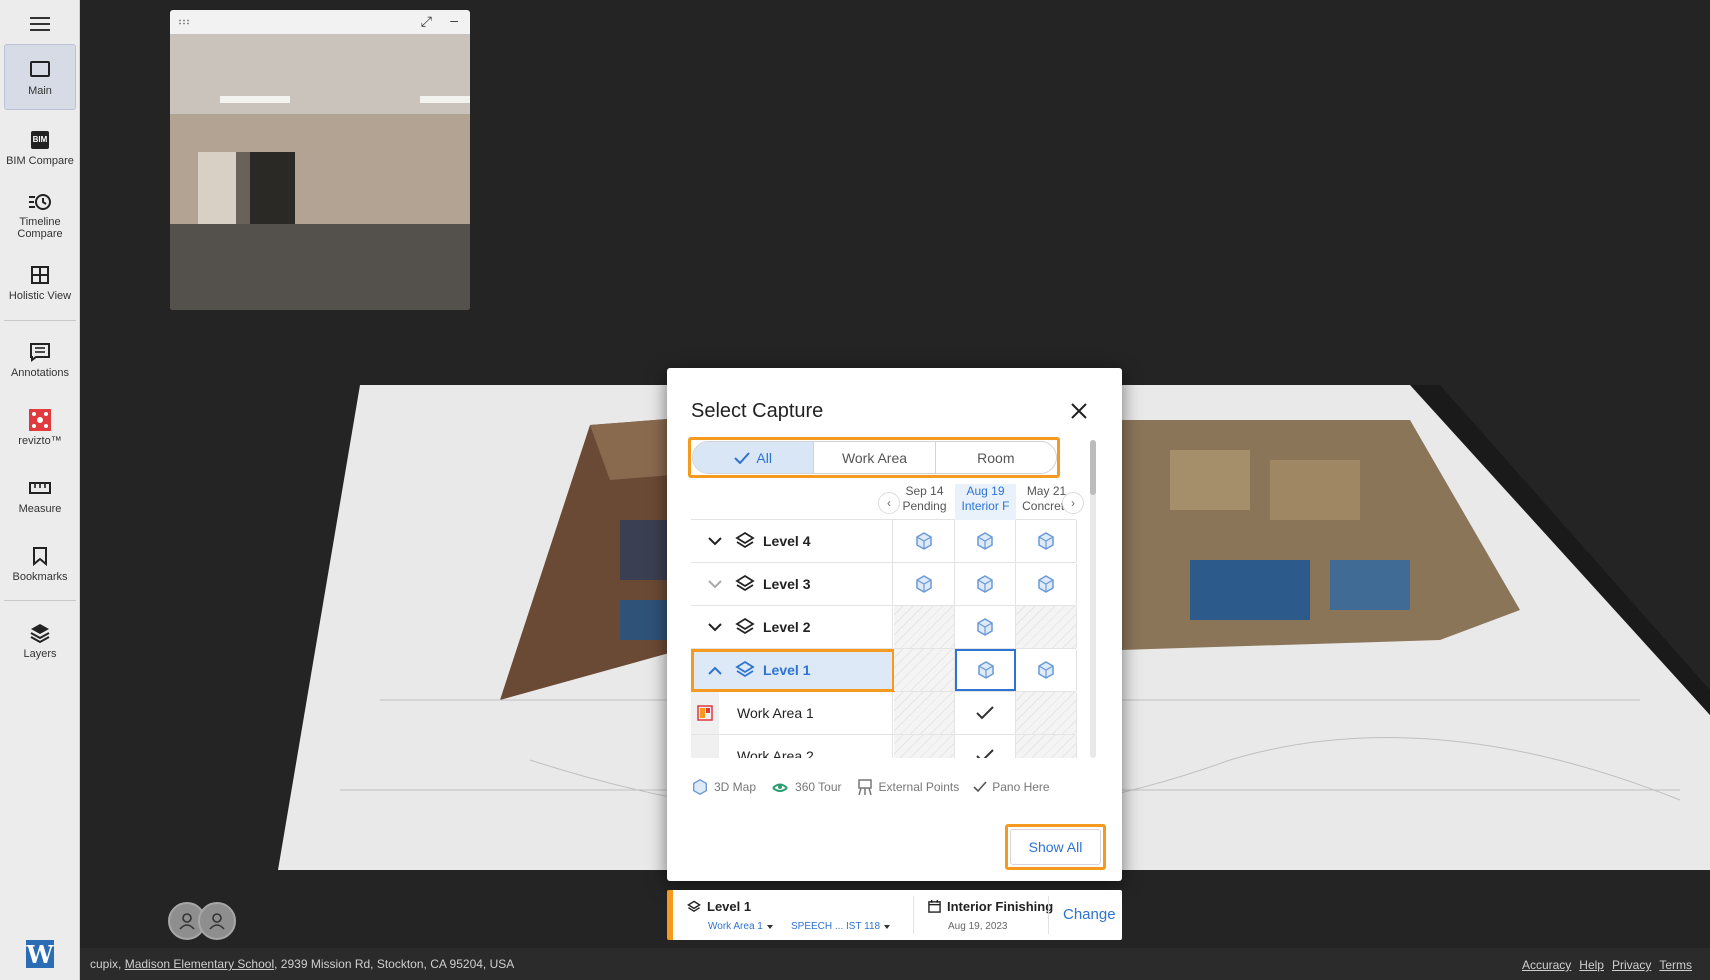  What do you see at coordinates (1011, 787) in the screenshot?
I see `legend-pano-here: Pano Here` at bounding box center [1011, 787].